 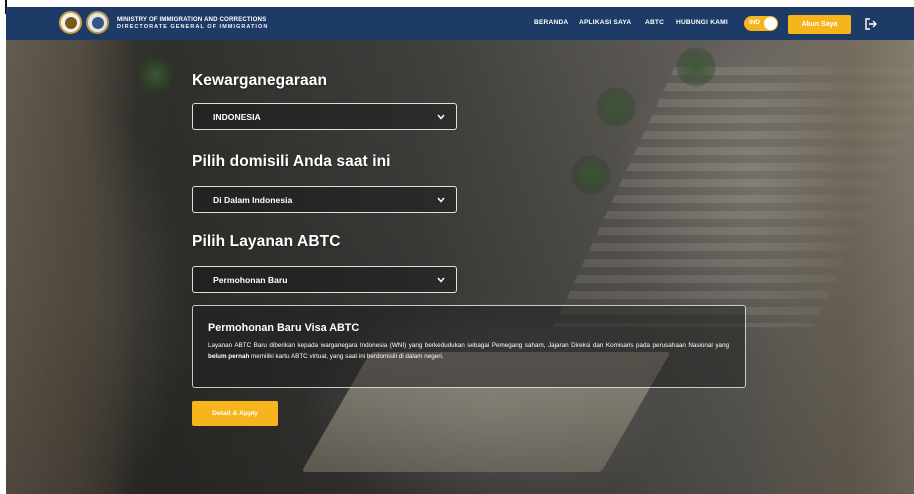 What do you see at coordinates (260, 80) in the screenshot?
I see `citizenship-heading: Kewarganegaraan` at bounding box center [260, 80].